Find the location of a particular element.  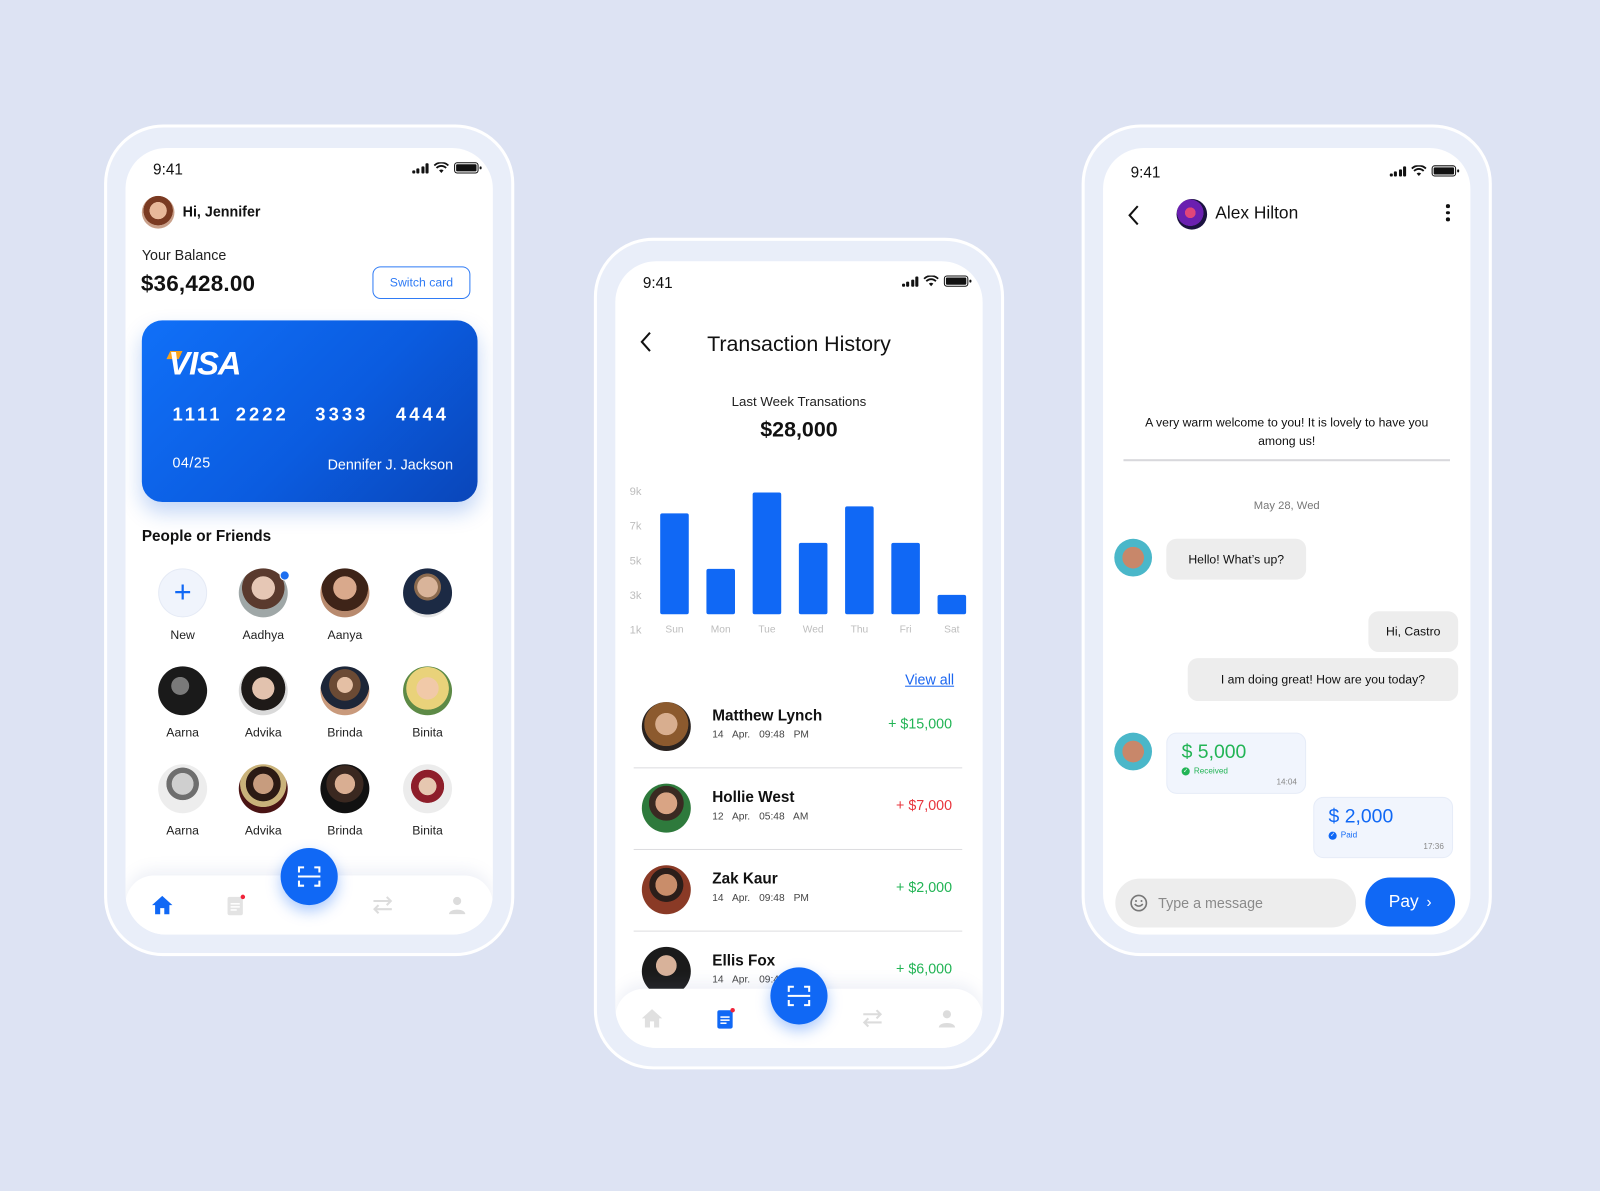

bar-sat is located at coordinates (952, 604).